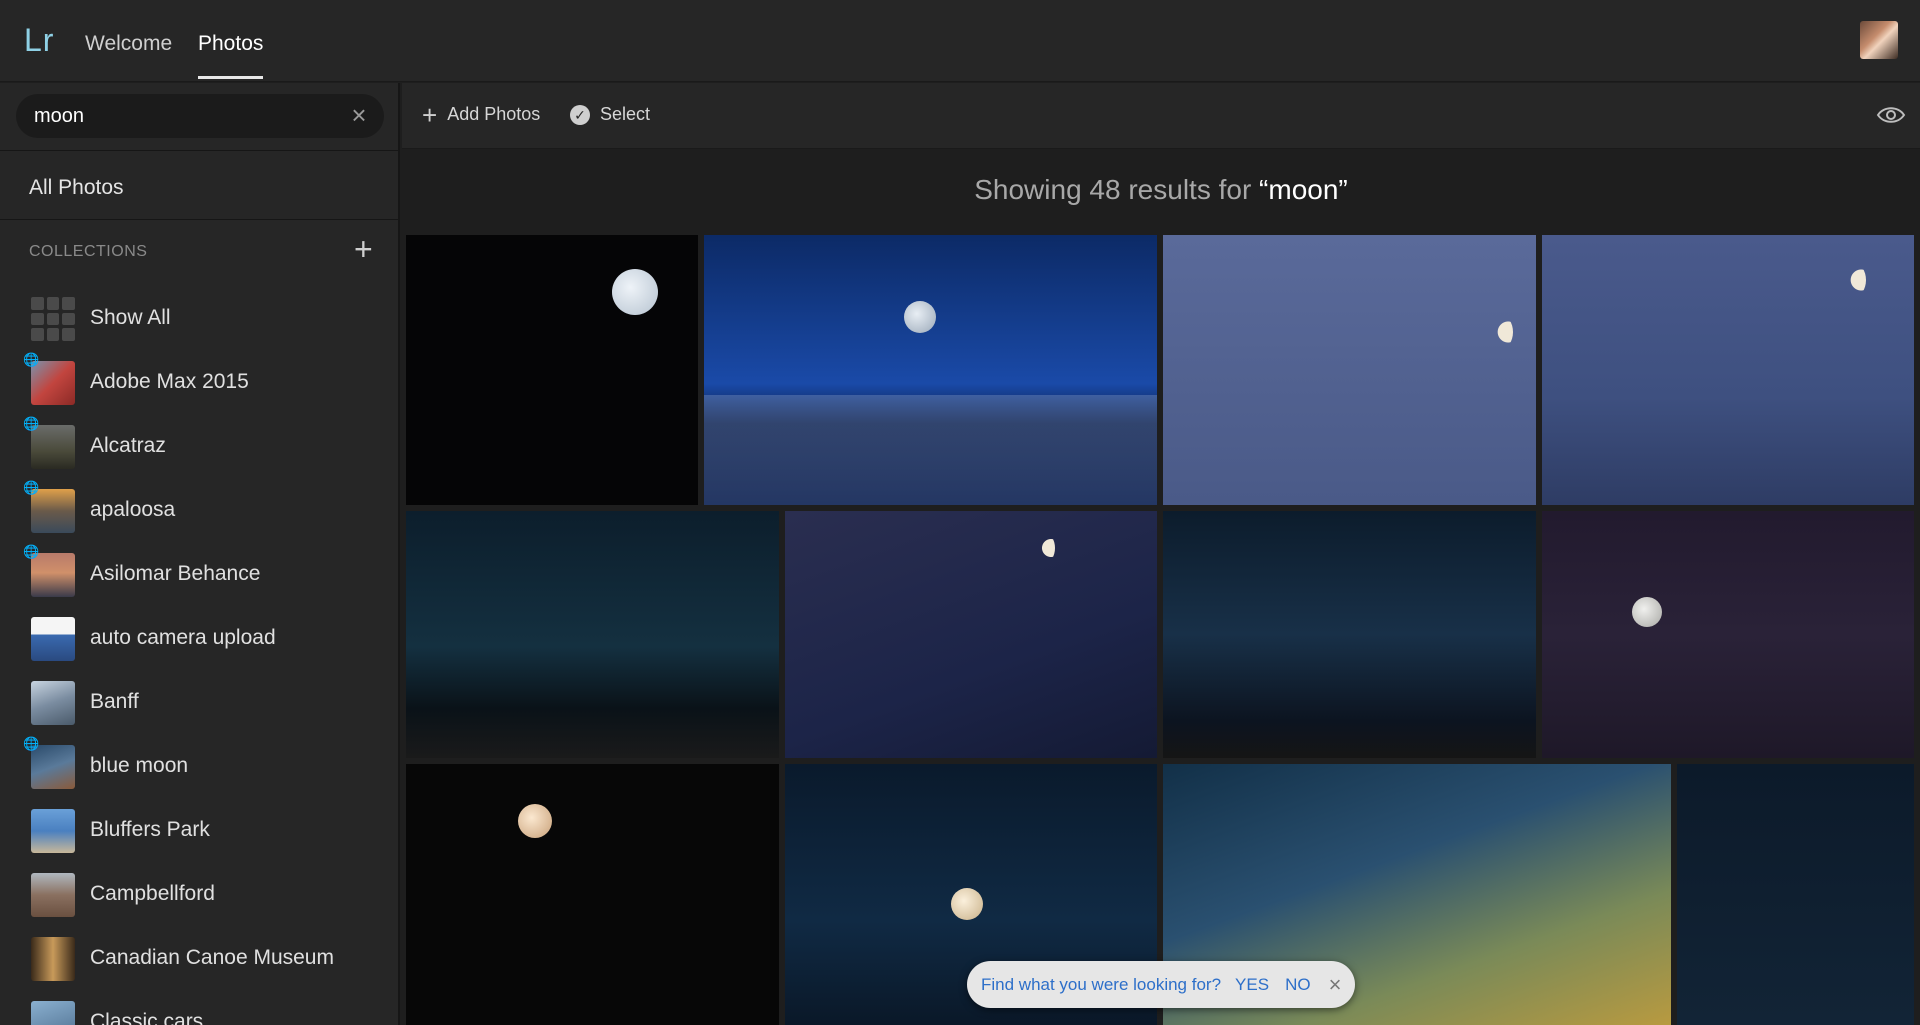 The image size is (1920, 1025). Describe the element at coordinates (363, 249) in the screenshot. I see `add-collection-icon: +` at that location.